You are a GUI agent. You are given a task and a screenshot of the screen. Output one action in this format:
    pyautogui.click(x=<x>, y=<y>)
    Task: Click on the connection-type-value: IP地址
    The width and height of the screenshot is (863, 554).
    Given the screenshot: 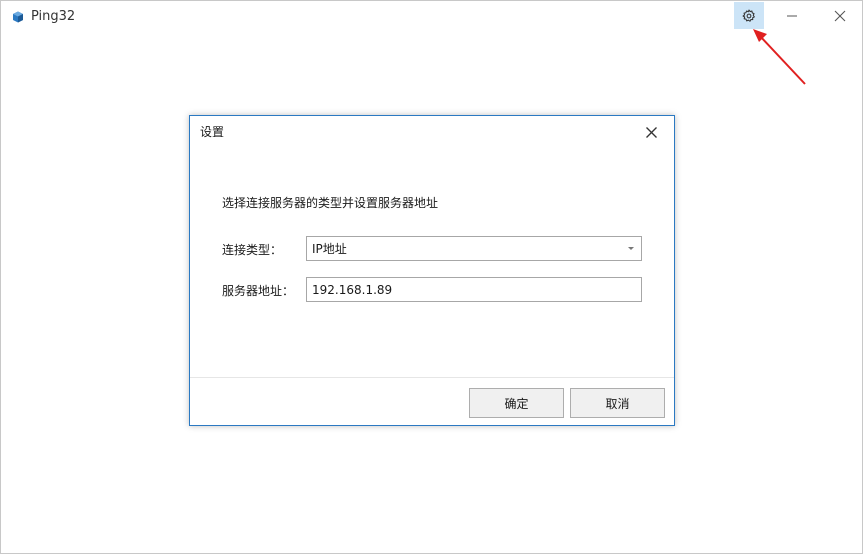 What is the action you would take?
    pyautogui.click(x=329, y=249)
    